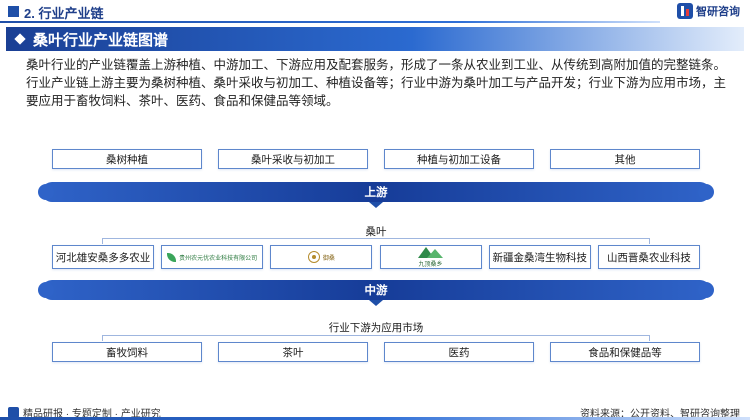 The height and width of the screenshot is (420, 750). I want to click on company-box: 河北雄安桑多多农业, so click(103, 257).